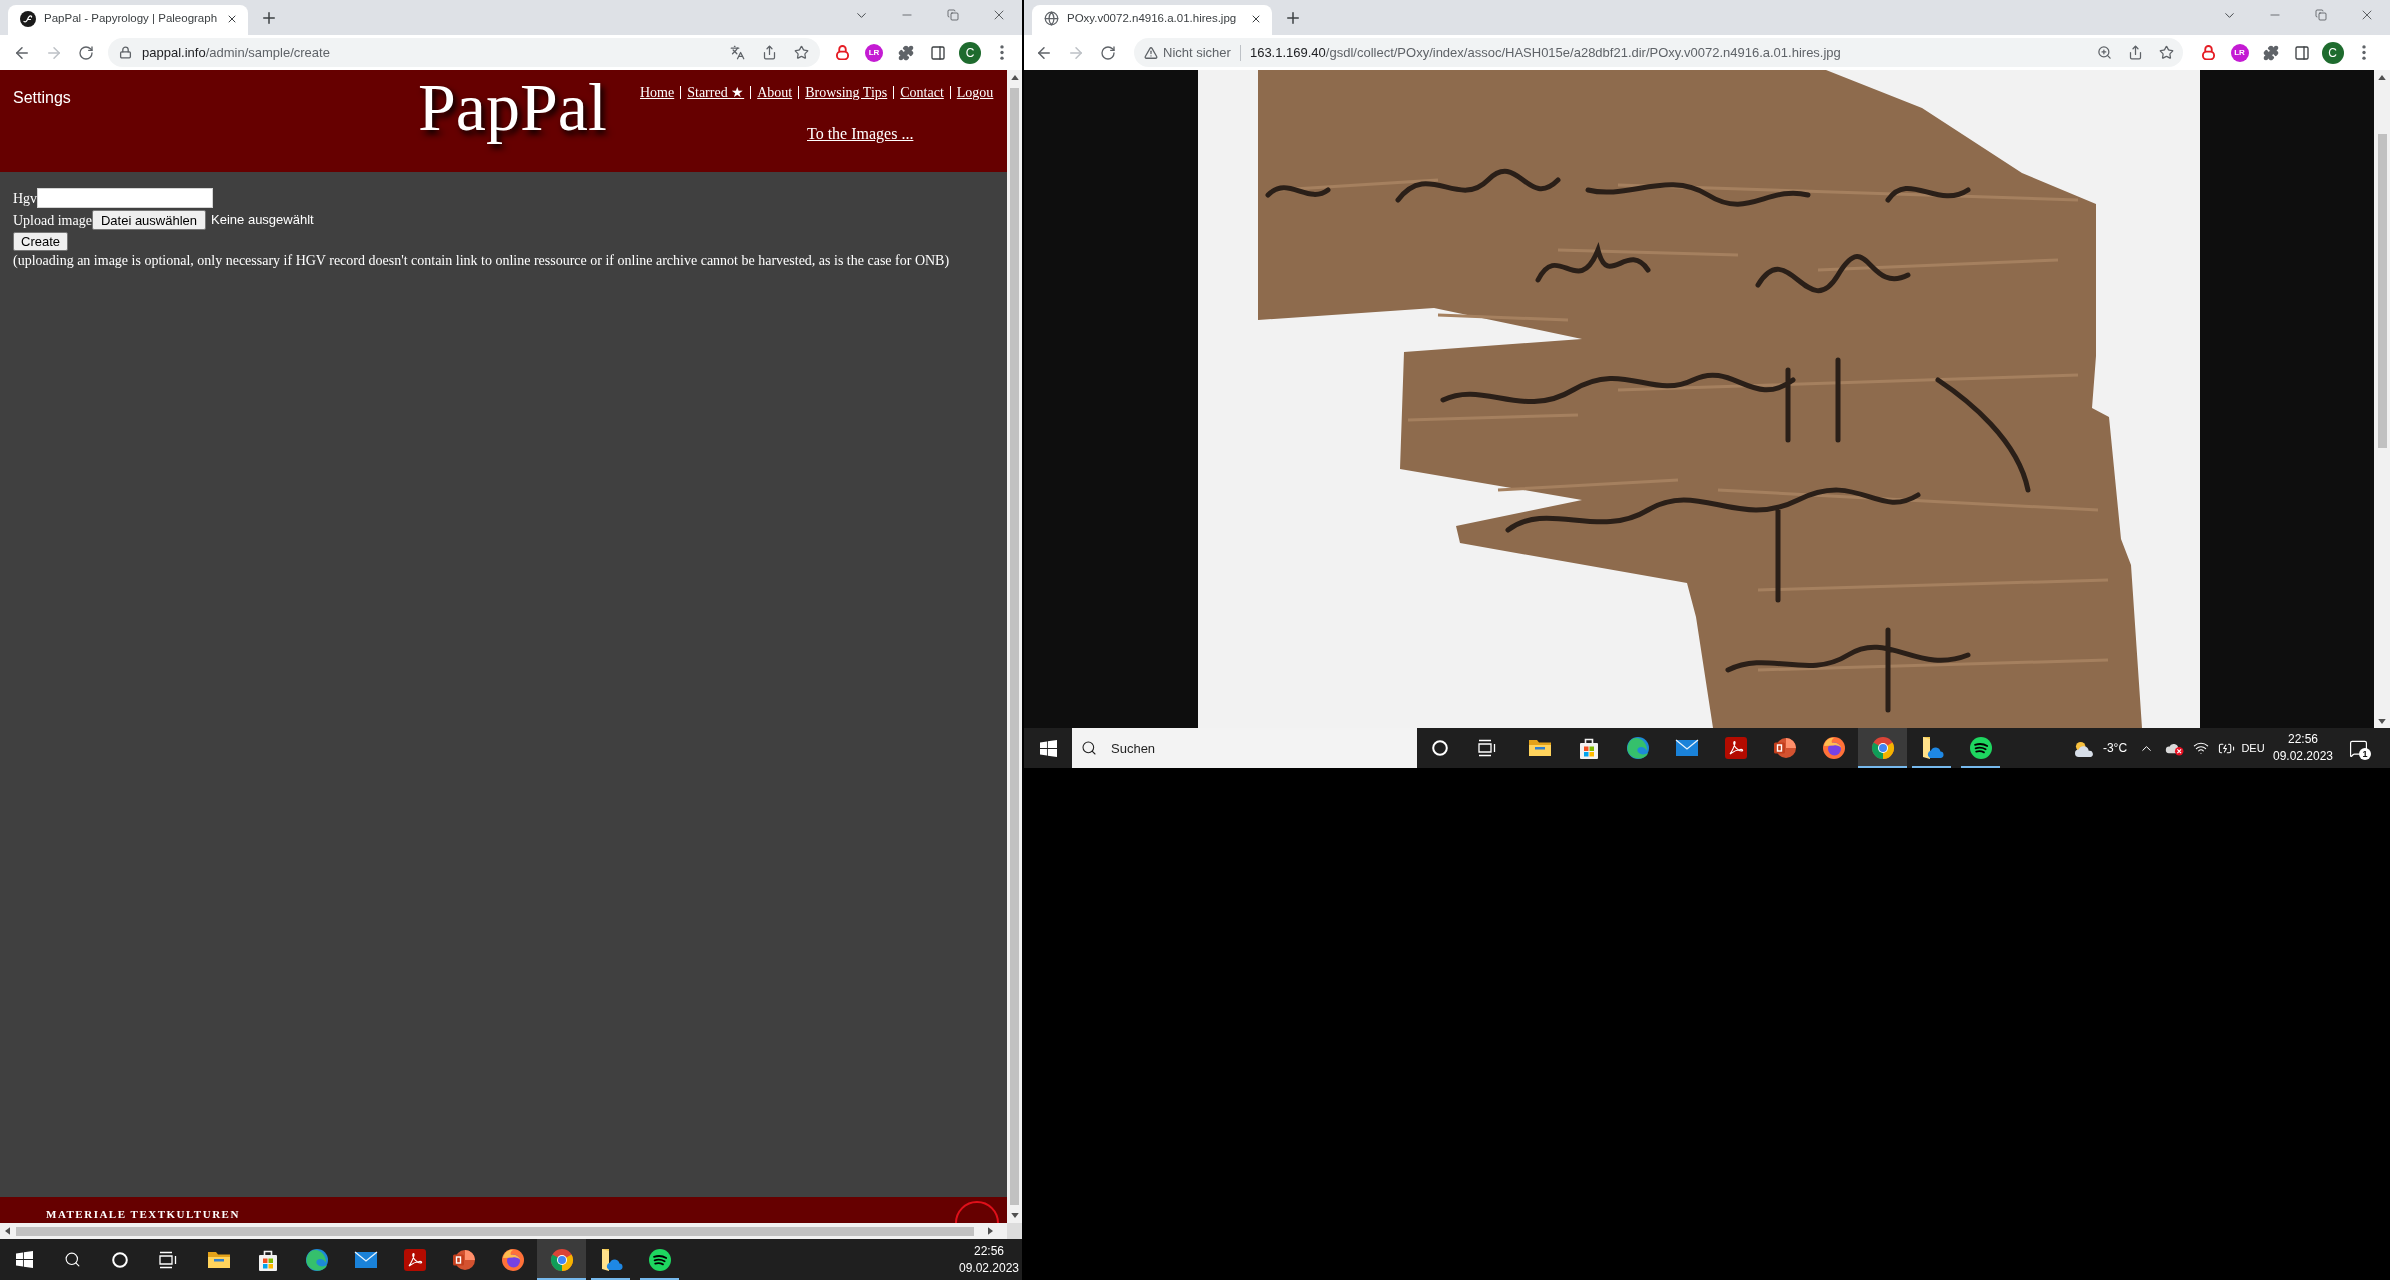 This screenshot has width=2390, height=1280. I want to click on weather-temperature: -3°C, so click(2115, 748).